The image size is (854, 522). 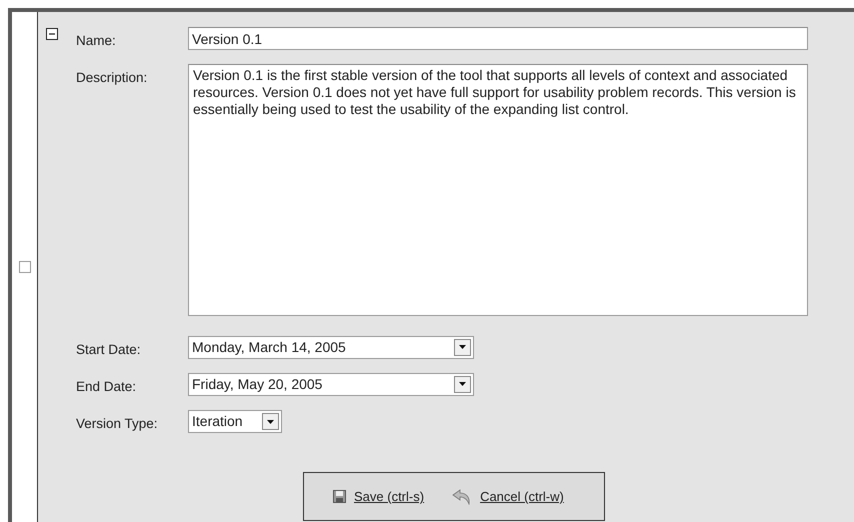 What do you see at coordinates (389, 496) in the screenshot?
I see `save-link: Save (ctrl-s)` at bounding box center [389, 496].